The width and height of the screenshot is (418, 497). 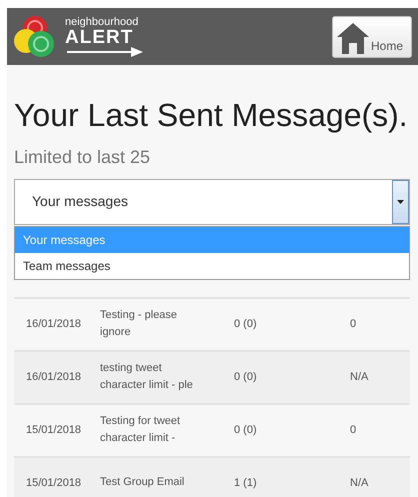 What do you see at coordinates (245, 483) in the screenshot?
I see `table-cell-text: 1 (1)` at bounding box center [245, 483].